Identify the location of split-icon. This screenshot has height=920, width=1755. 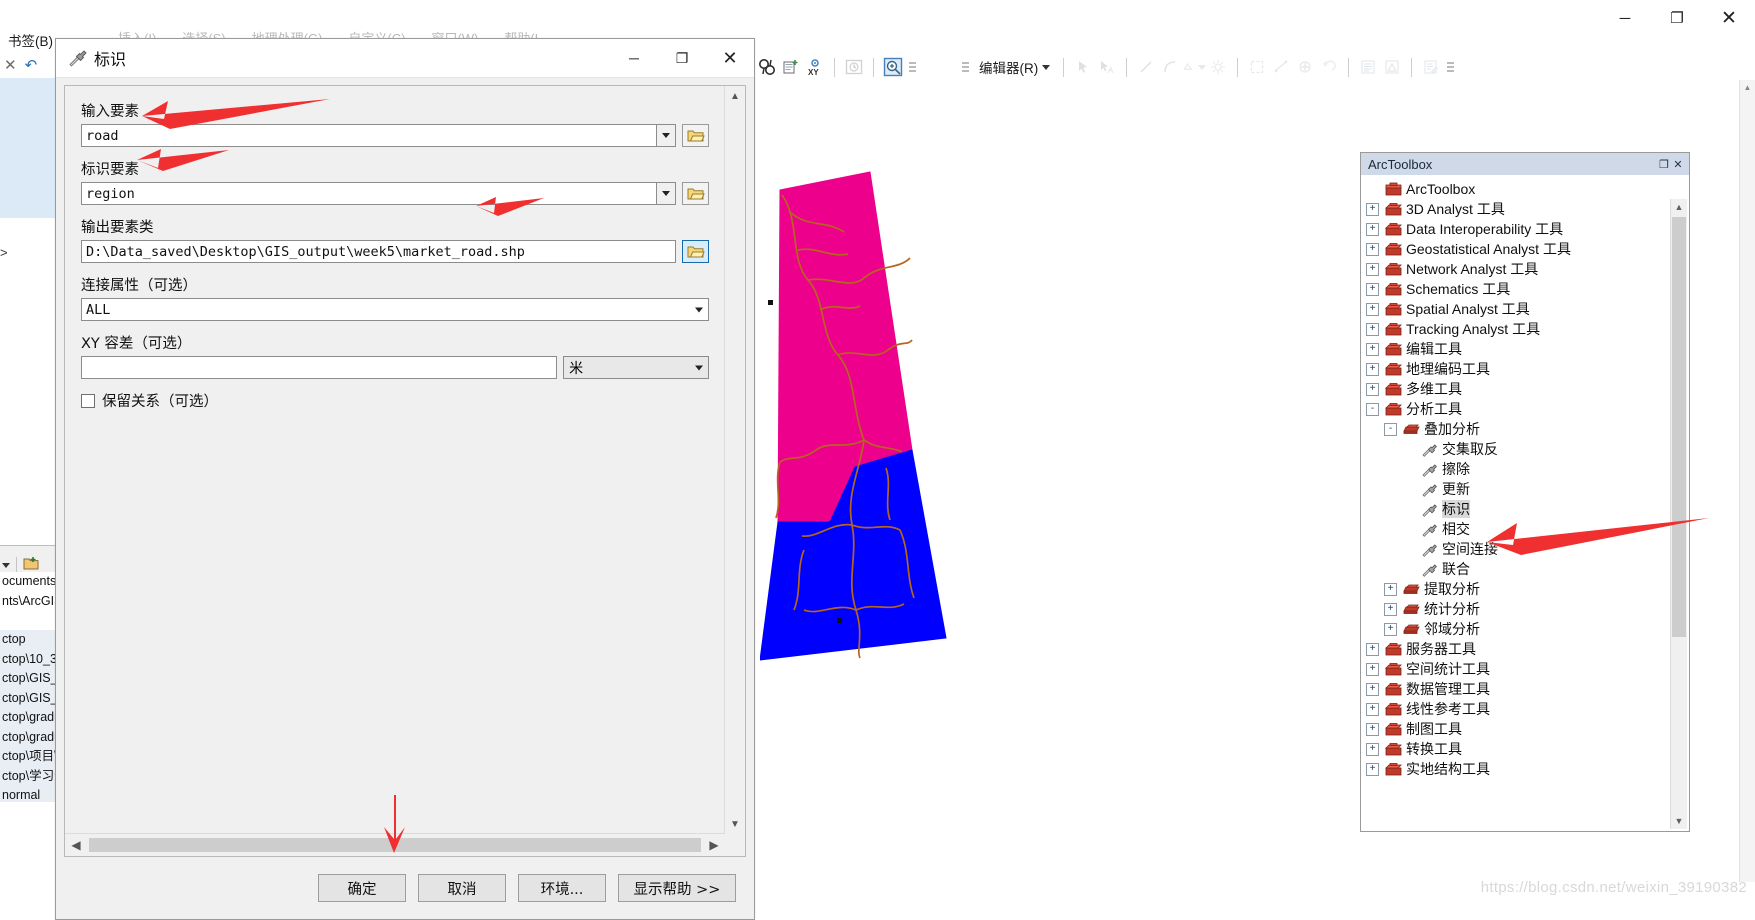
(1281, 67).